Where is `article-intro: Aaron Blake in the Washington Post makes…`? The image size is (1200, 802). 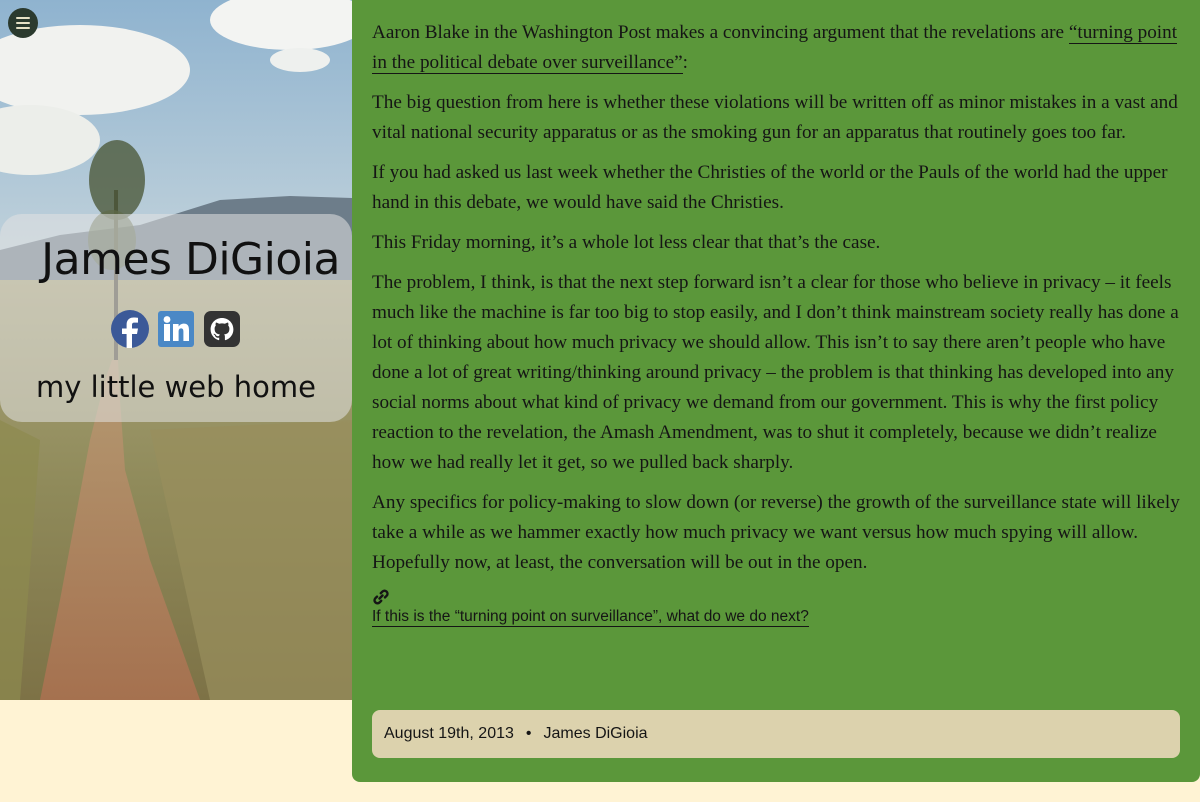 article-intro: Aaron Blake in the Washington Post makes… is located at coordinates (776, 48).